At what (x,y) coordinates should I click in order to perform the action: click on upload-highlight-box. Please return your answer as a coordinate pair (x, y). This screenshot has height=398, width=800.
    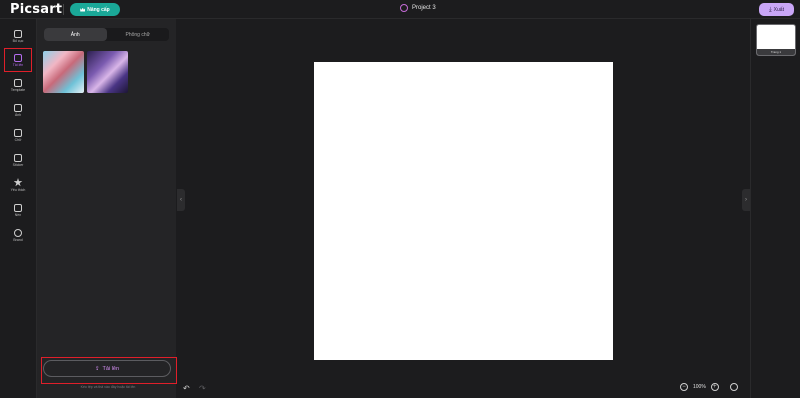
    Looking at the image, I should click on (109, 370).